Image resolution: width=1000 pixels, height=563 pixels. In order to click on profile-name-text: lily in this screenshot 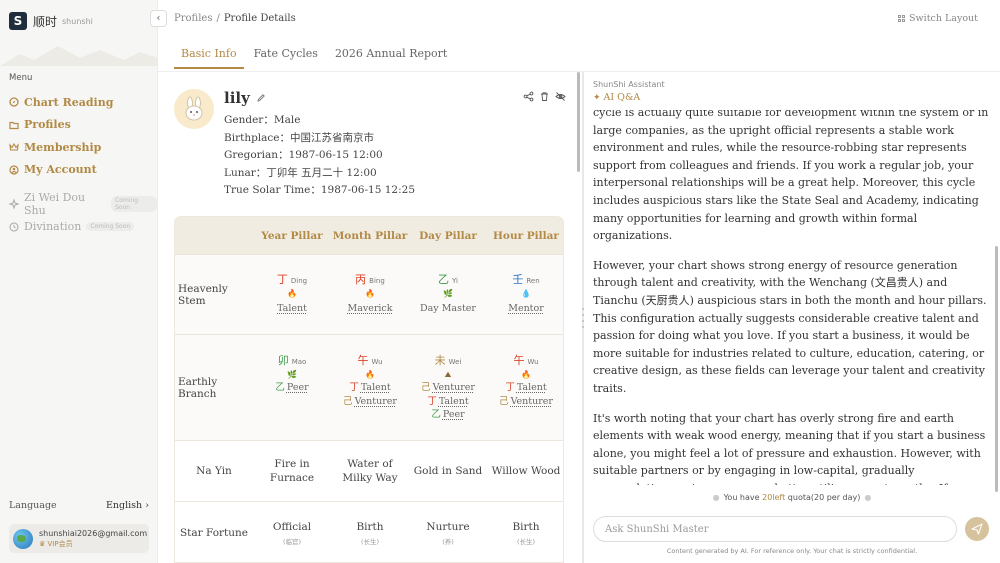, I will do `click(237, 98)`.